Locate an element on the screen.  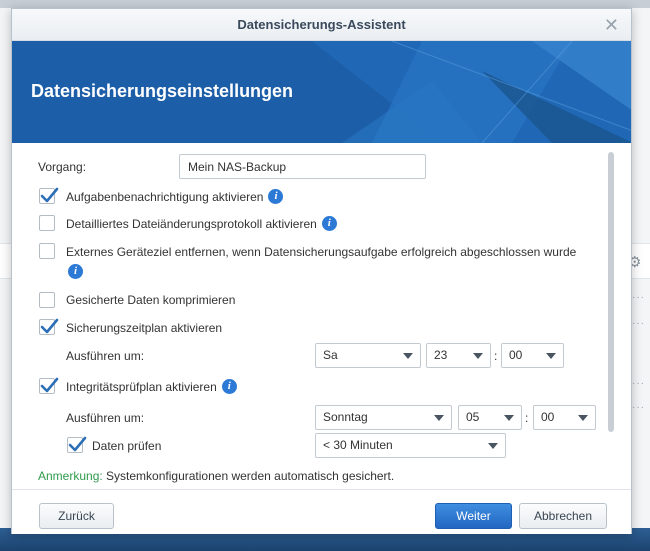
integrity-row: Integritätsprüfplan aktivieren i is located at coordinates (151, 386).